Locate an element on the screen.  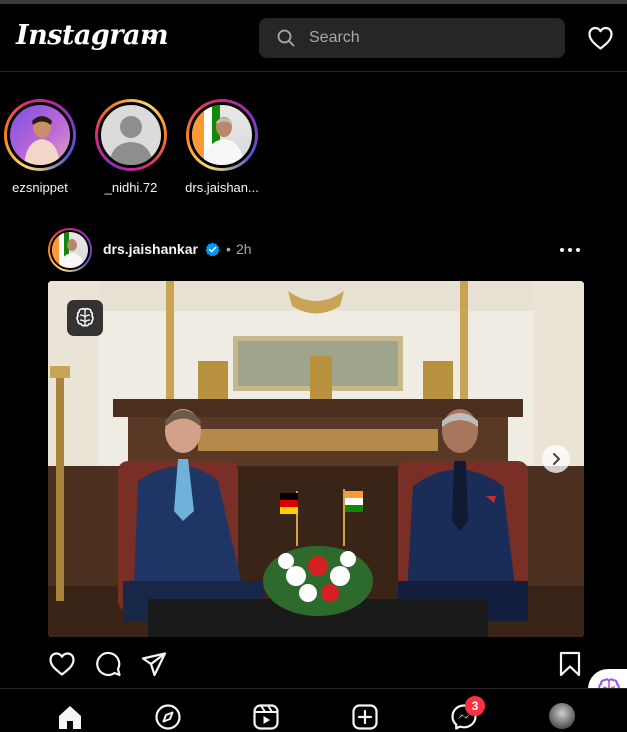
chevron-down-icon is located at coordinates (150, 36).